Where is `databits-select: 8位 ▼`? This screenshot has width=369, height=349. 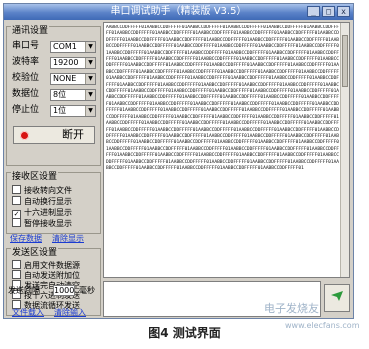 databits-select: 8位 ▼ is located at coordinates (73, 95).